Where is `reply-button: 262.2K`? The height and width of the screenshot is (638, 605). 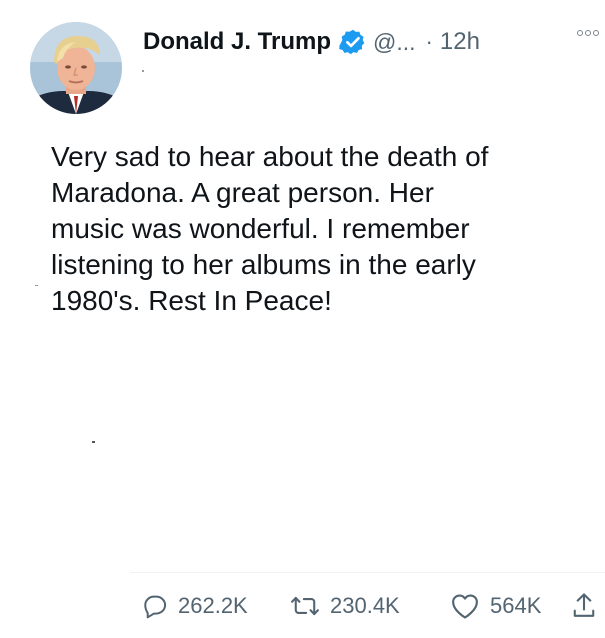
reply-button: 262.2K is located at coordinates (215, 606).